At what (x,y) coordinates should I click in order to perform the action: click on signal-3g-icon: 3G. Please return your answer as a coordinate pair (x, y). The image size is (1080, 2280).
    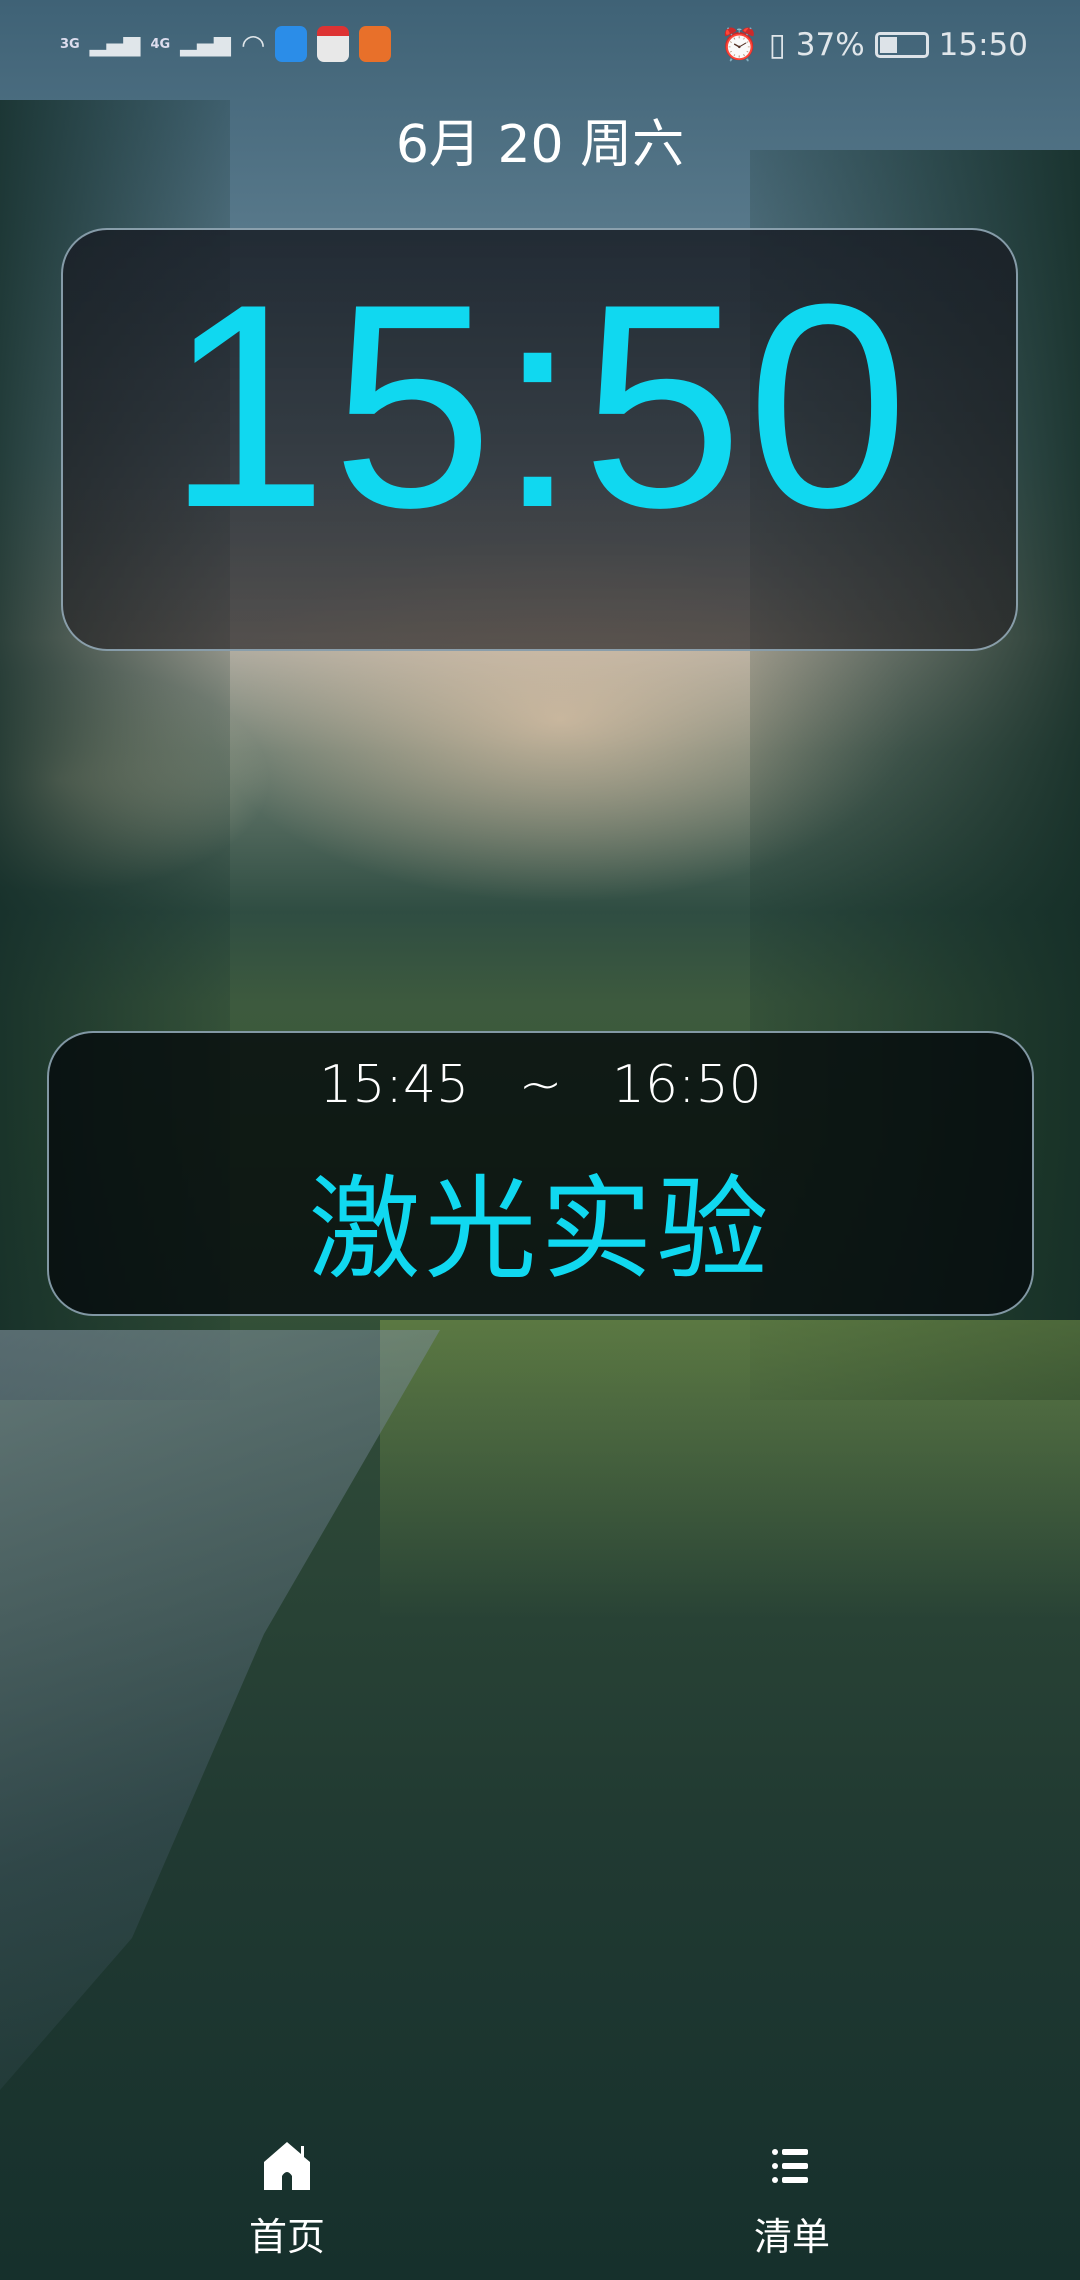
    Looking at the image, I should click on (70, 44).